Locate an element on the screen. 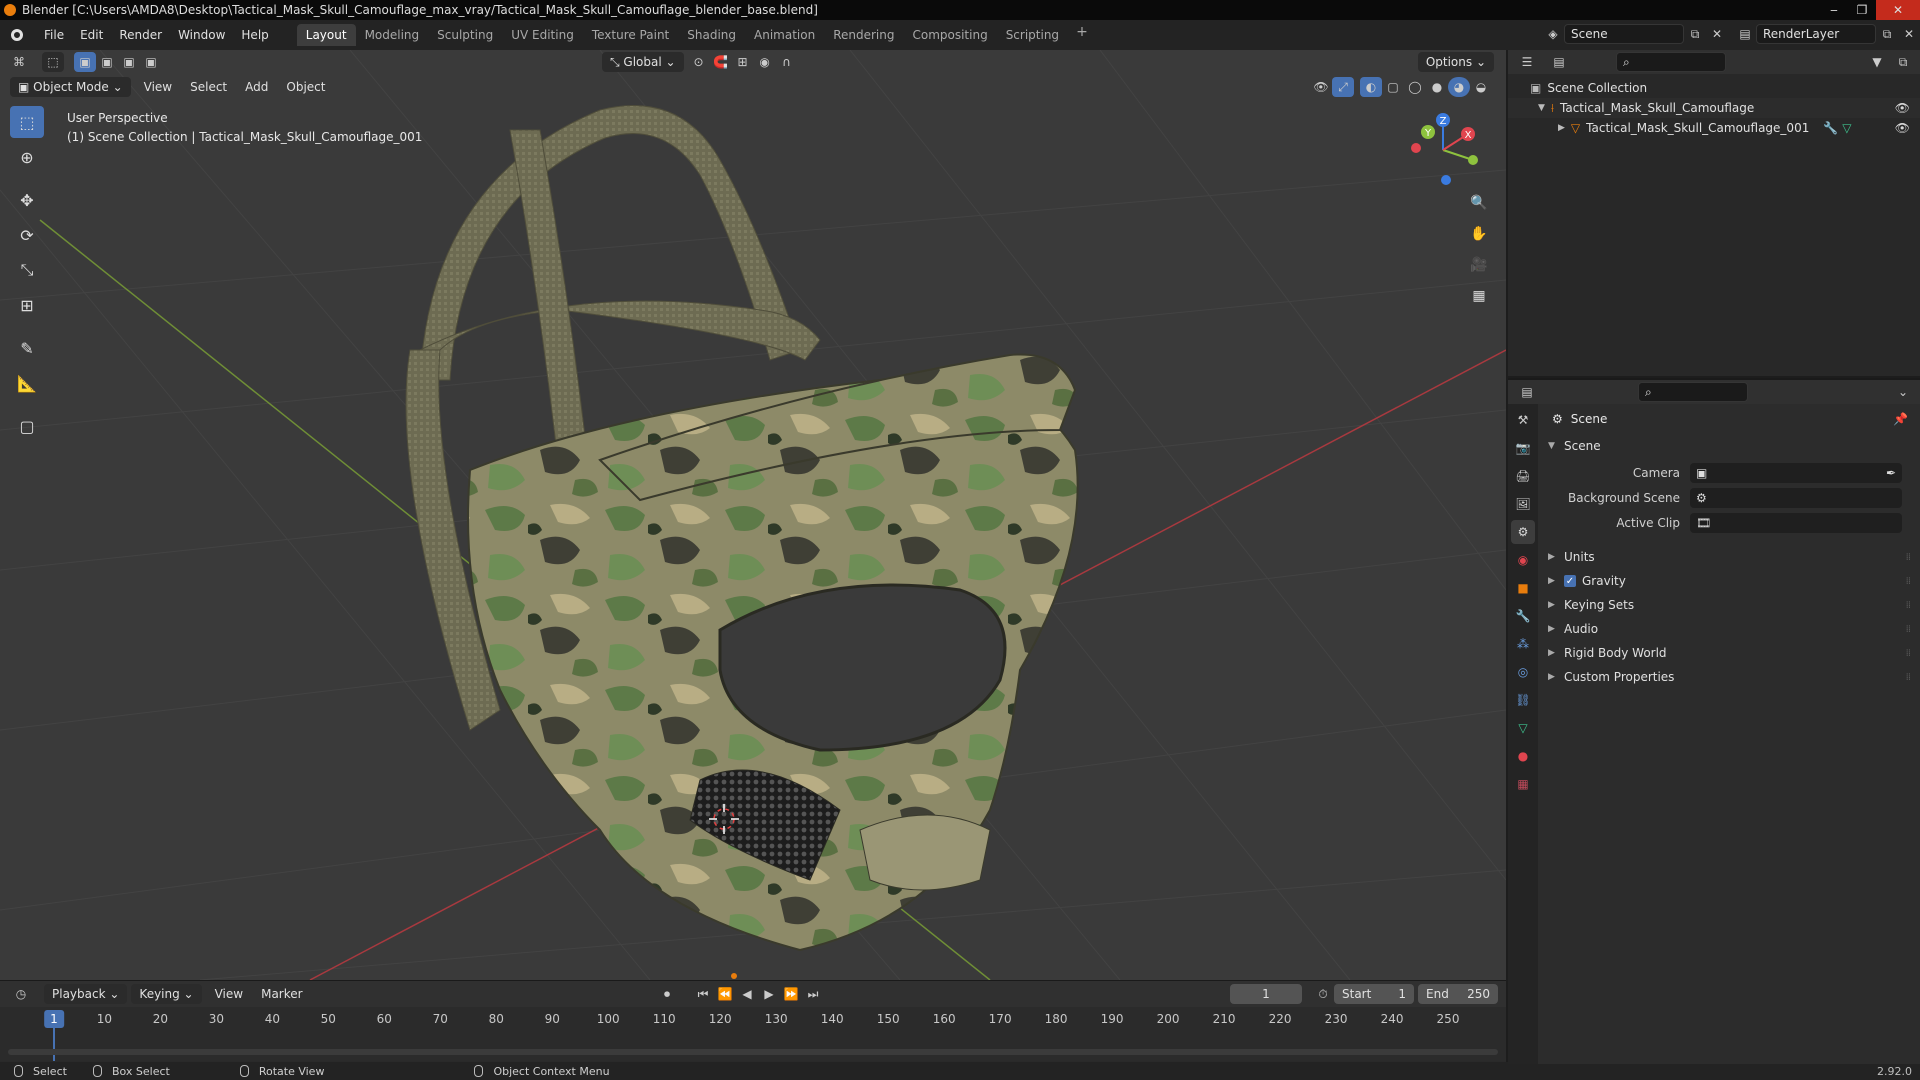  neg-z-handle is located at coordinates (1446, 180).